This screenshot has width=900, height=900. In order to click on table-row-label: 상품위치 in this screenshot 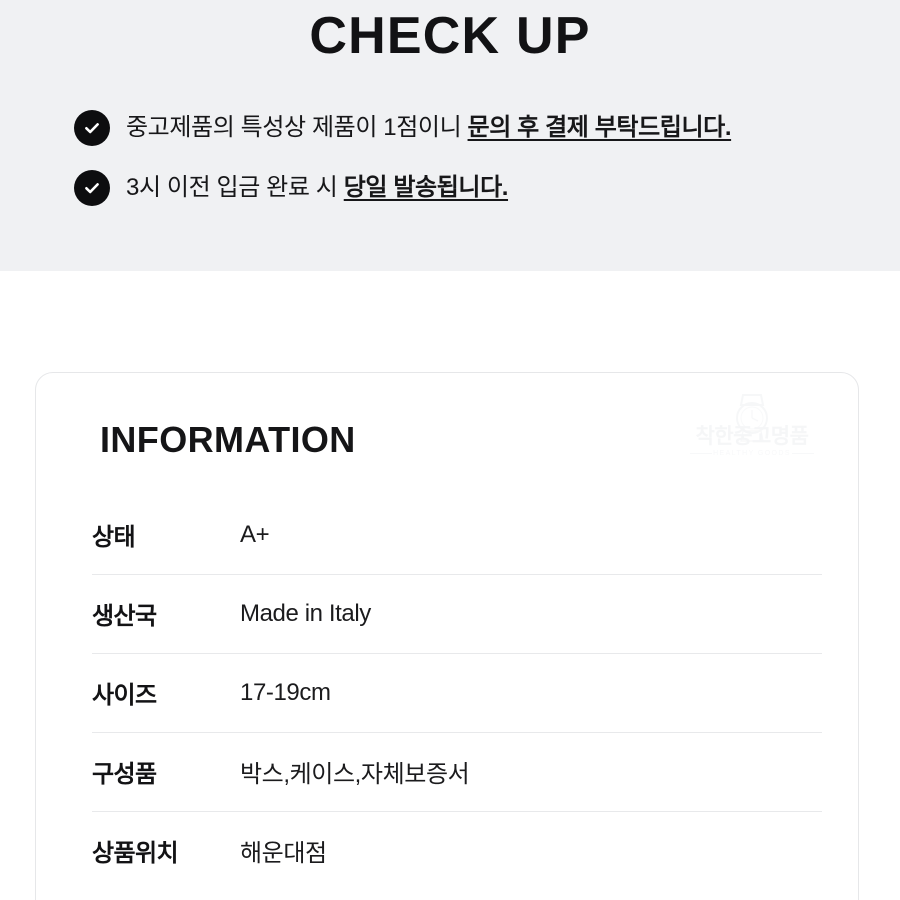, I will do `click(135, 853)`.